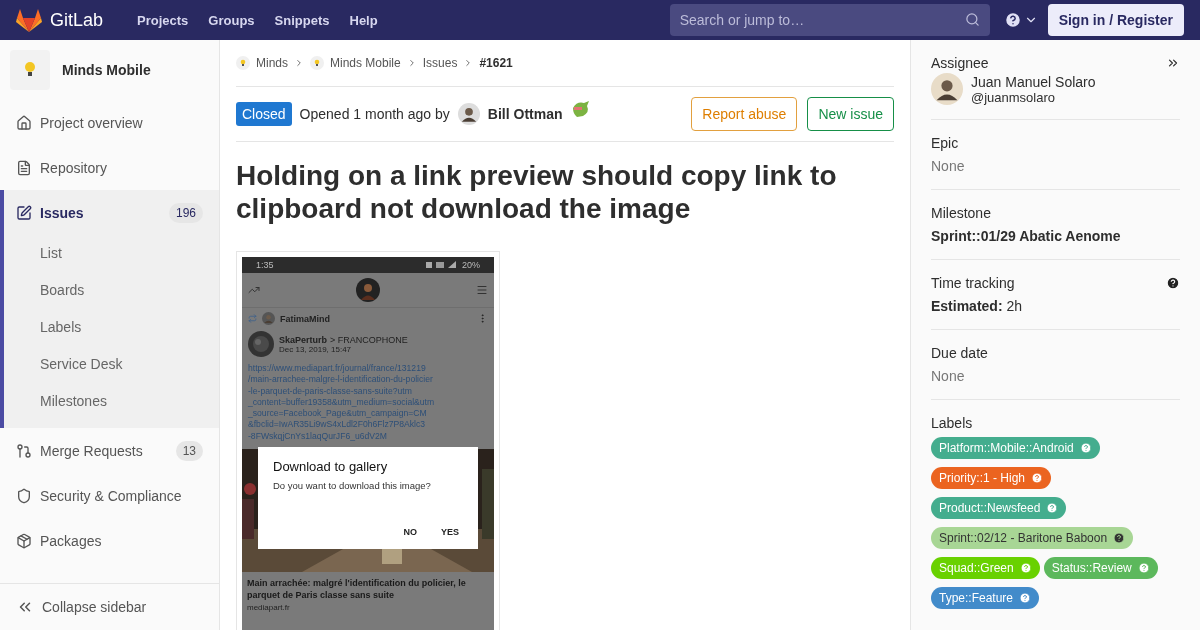 This screenshot has width=1200, height=630. What do you see at coordinates (163, 20) in the screenshot?
I see `nav-link: Projects` at bounding box center [163, 20].